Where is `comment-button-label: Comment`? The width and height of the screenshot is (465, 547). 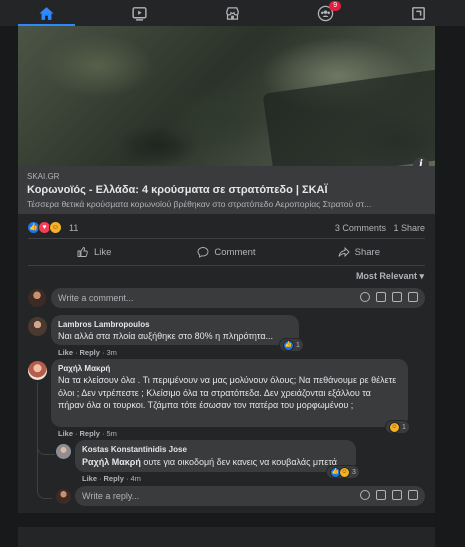 comment-button-label: Comment is located at coordinates (235, 252).